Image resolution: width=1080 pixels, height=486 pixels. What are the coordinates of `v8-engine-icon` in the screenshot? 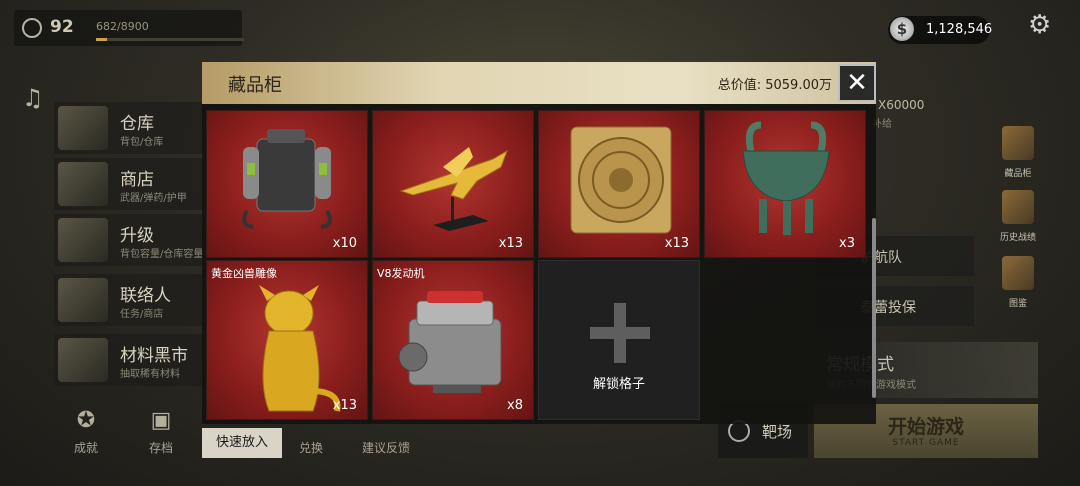 It's located at (450, 342).